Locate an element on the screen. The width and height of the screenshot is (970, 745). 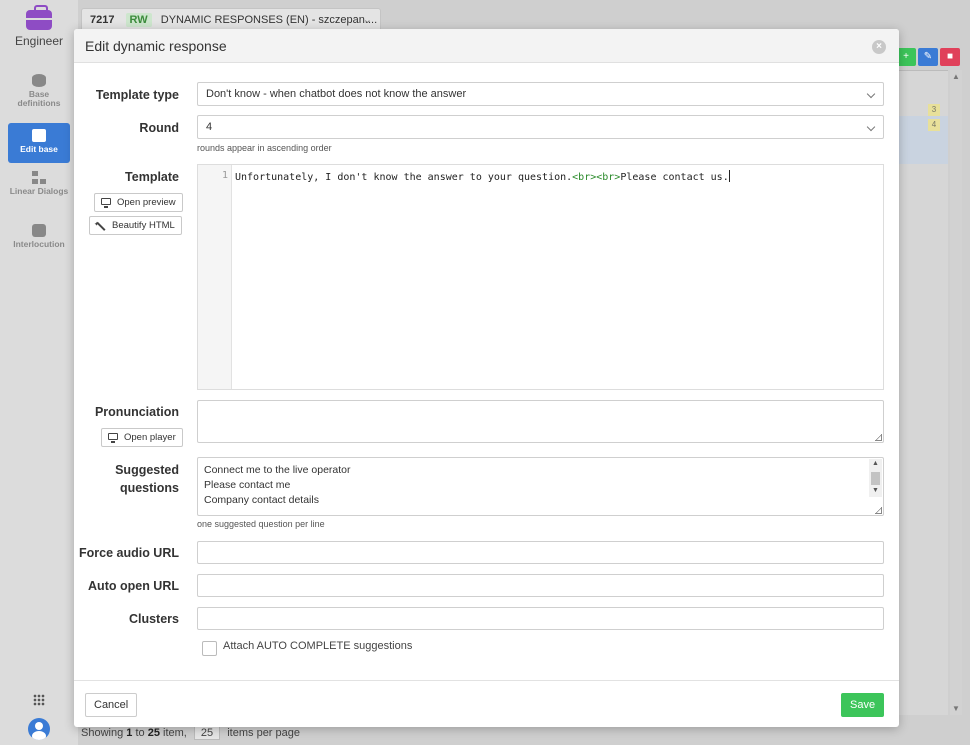
edit-pencil-icon: ✎ is located at coordinates (928, 57).